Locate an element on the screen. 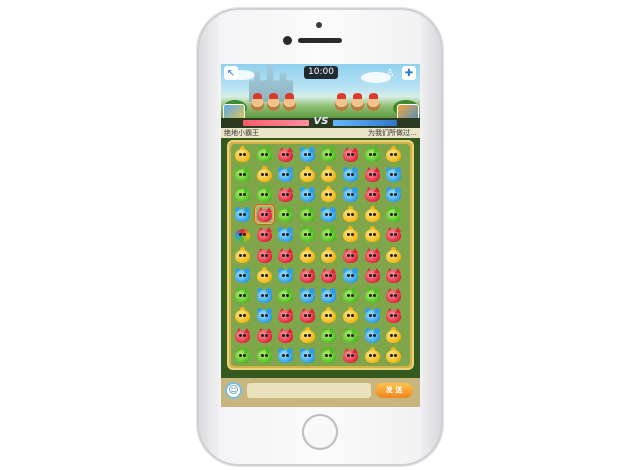 Image resolution: width=640 pixels, height=470 pixels. back-button: ↖ is located at coordinates (231, 73).